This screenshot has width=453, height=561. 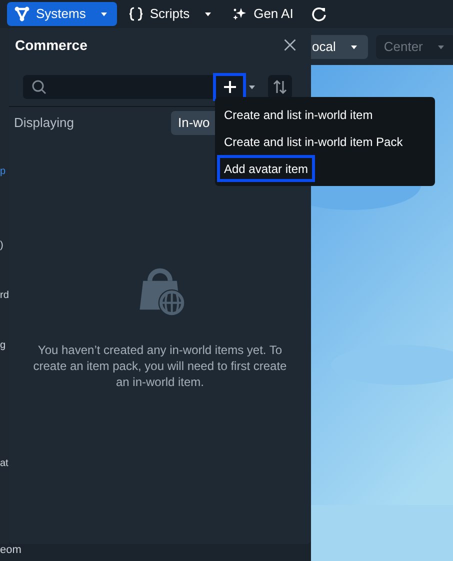 What do you see at coordinates (298, 114) in the screenshot?
I see `menu-item: Create and list in-world item` at bounding box center [298, 114].